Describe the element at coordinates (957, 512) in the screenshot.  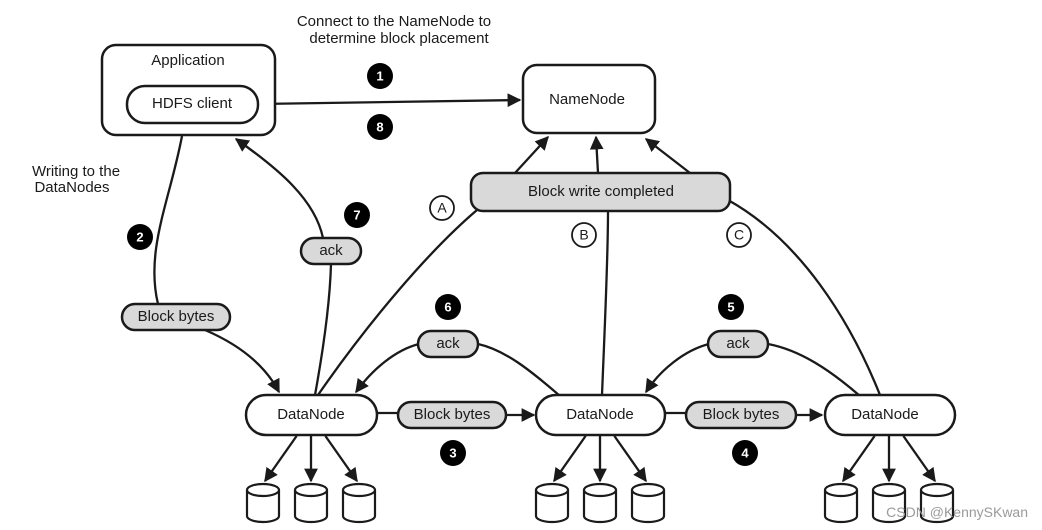
I see `watermark: CSDN @KennySKwan` at that location.